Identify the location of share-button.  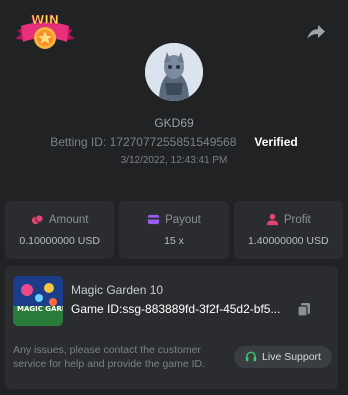
(316, 32).